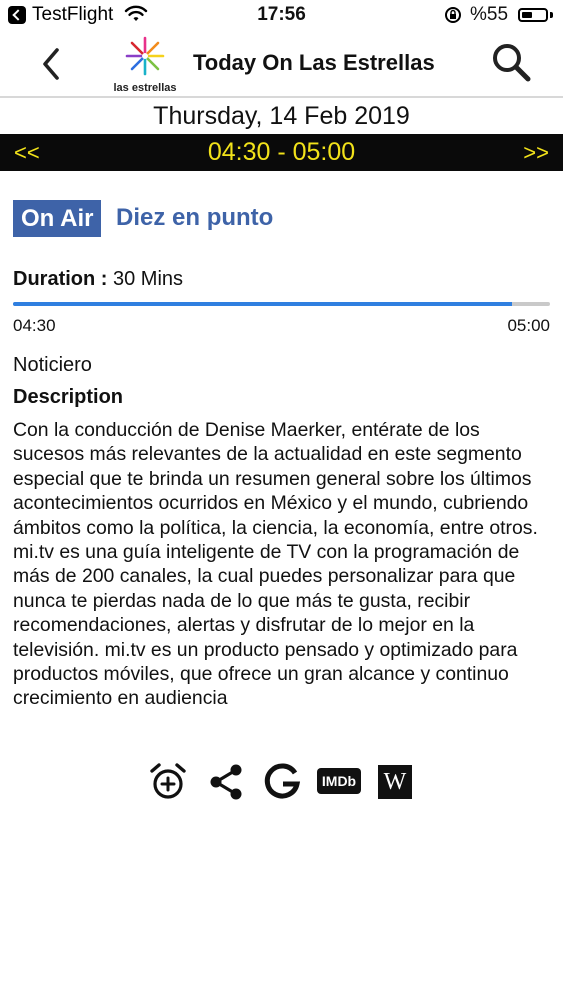 Image resolution: width=563 pixels, height=1000 pixels. Describe the element at coordinates (339, 781) in the screenshot. I see `imdb-icon: IMDb` at that location.